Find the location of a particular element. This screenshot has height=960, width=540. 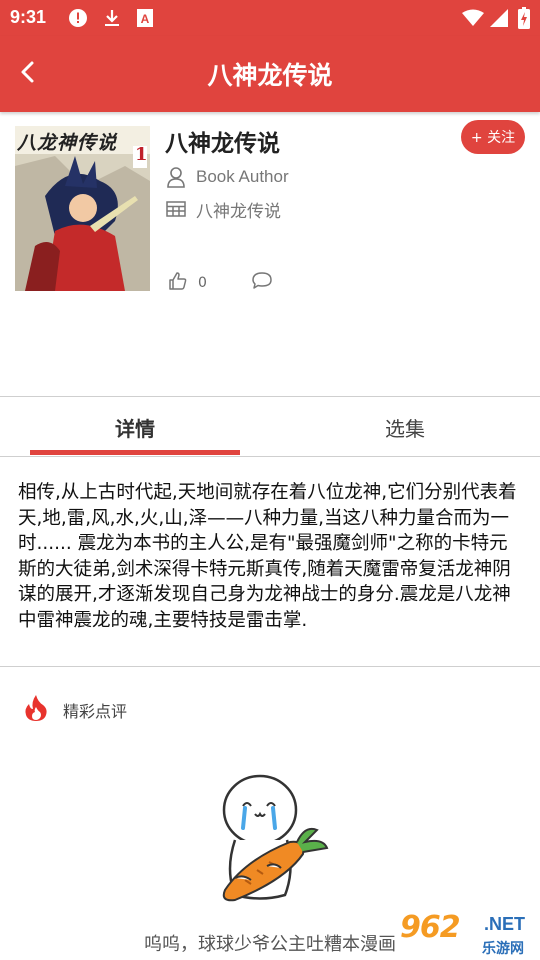

comment-button is located at coordinates (262, 283).